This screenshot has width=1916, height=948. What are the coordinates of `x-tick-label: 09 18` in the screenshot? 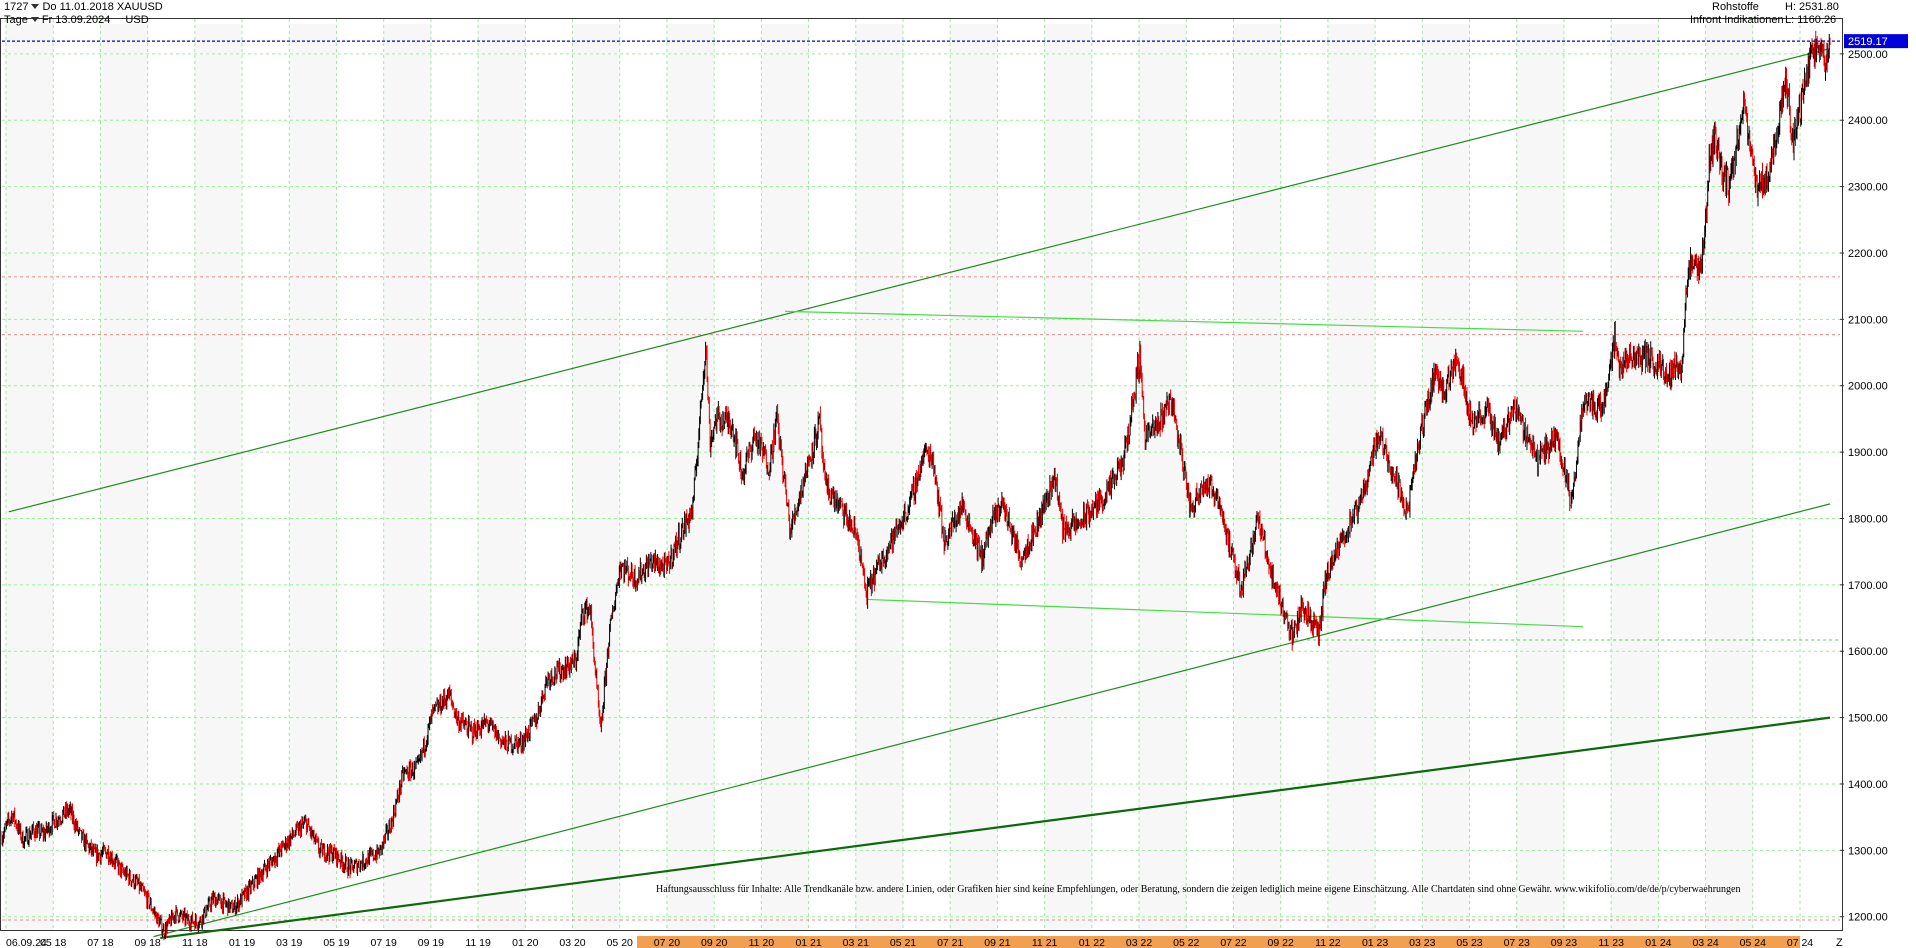 It's located at (147, 942).